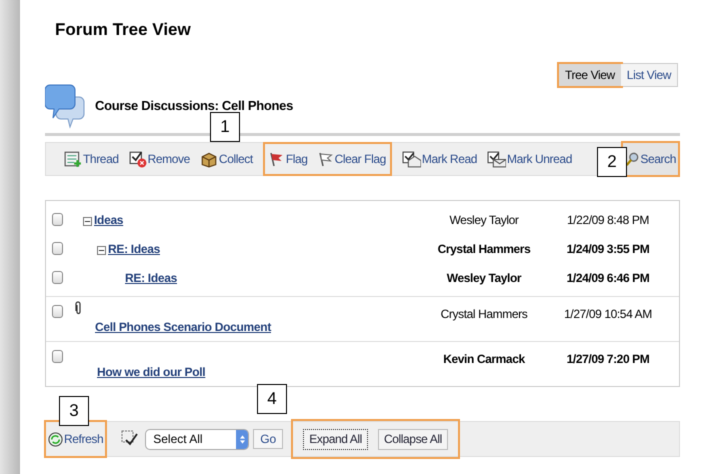 The width and height of the screenshot is (722, 474). What do you see at coordinates (226, 159) in the screenshot?
I see `toolbar-button: Collect` at bounding box center [226, 159].